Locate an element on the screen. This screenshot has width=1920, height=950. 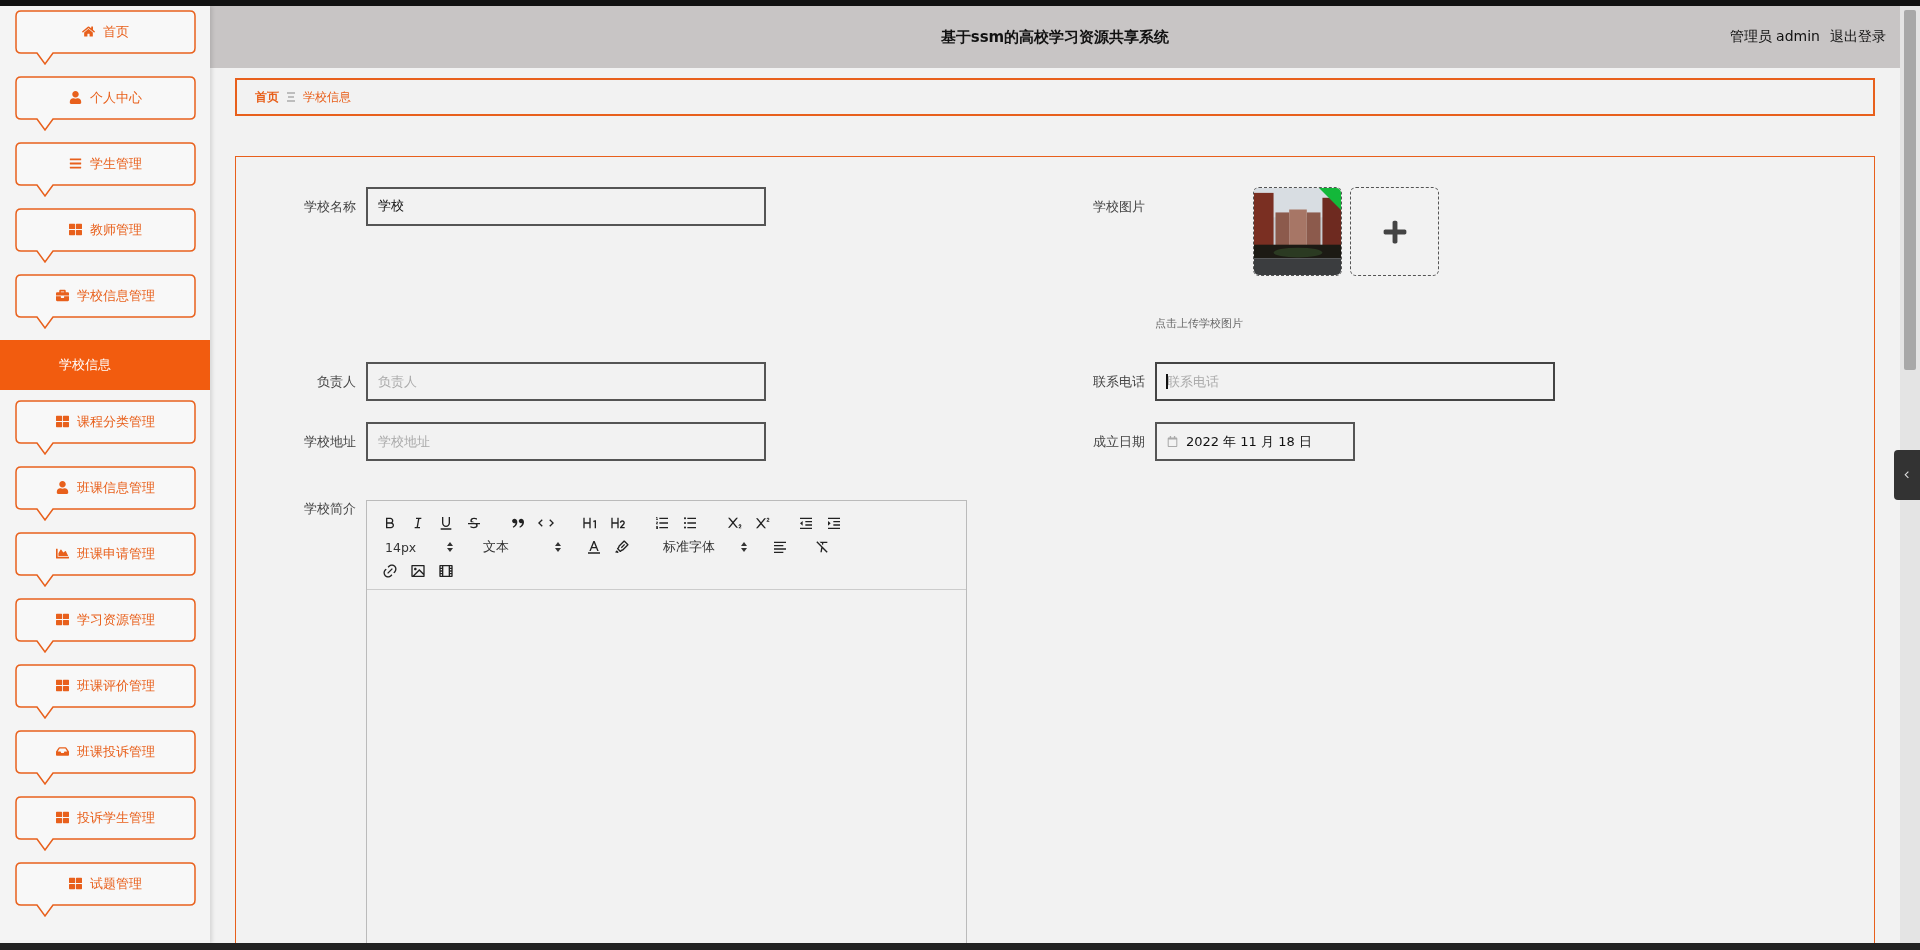
phone-field: 联系电话 is located at coordinates (1355, 381).